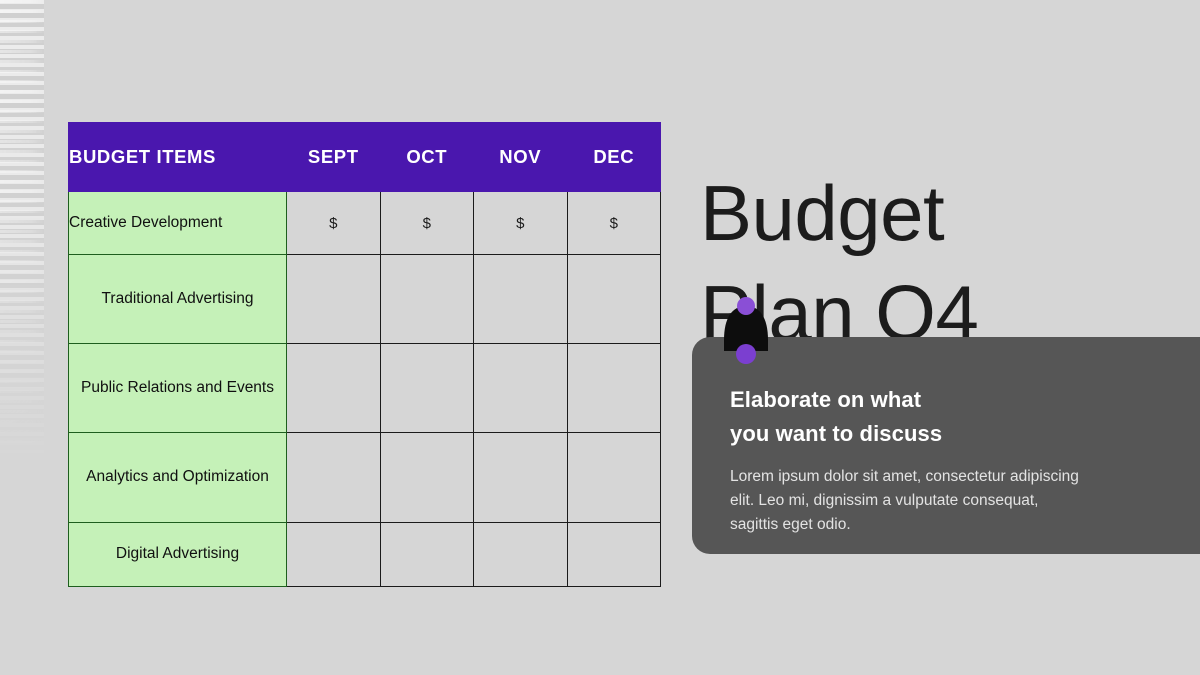 The height and width of the screenshot is (675, 1200). I want to click on table-row: Creative Development $ $ $ $, so click(364, 223).